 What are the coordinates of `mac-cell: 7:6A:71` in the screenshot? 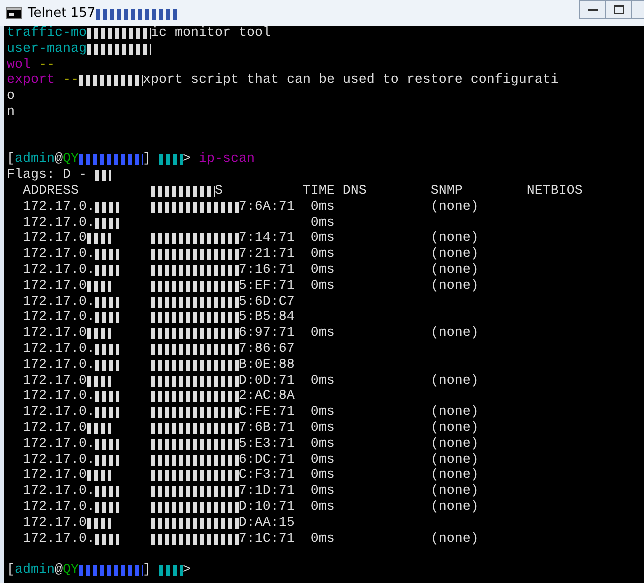 It's located at (226, 208).